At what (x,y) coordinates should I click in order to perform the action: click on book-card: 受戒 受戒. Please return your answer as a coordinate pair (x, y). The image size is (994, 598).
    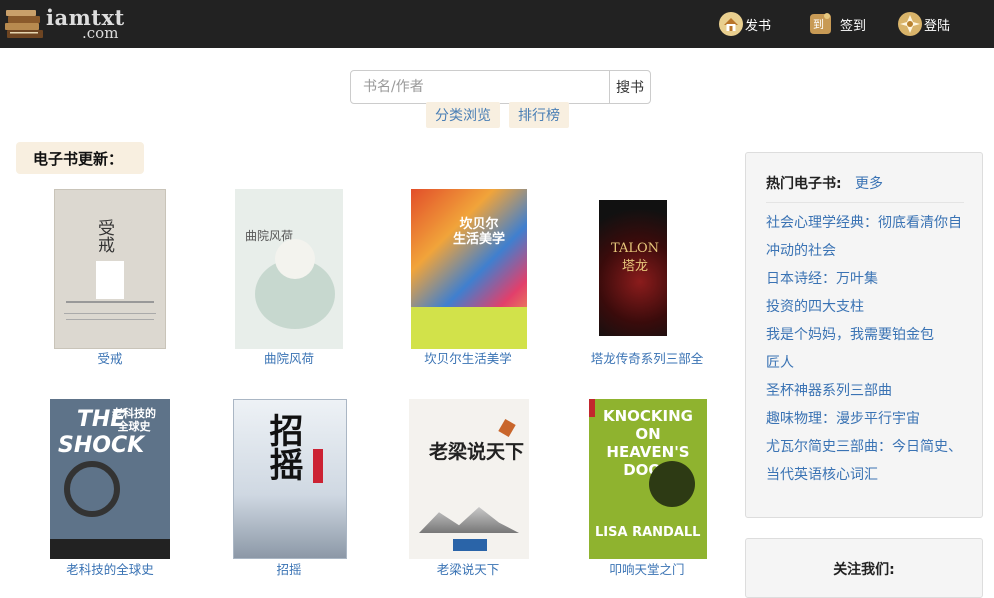
    Looking at the image, I should click on (110, 278).